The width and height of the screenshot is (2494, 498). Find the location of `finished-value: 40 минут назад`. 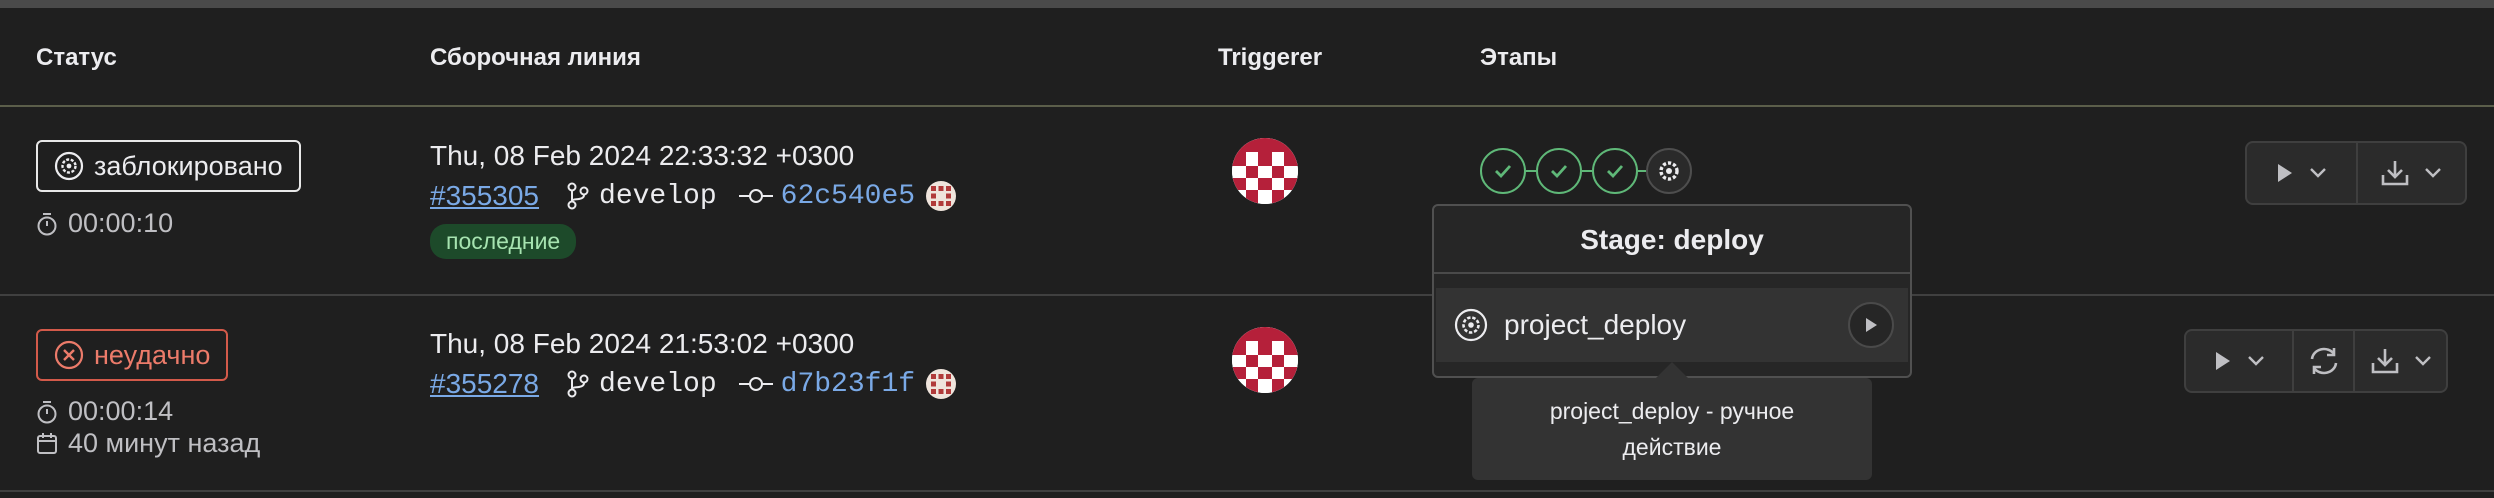

finished-value: 40 минут назад is located at coordinates (164, 443).